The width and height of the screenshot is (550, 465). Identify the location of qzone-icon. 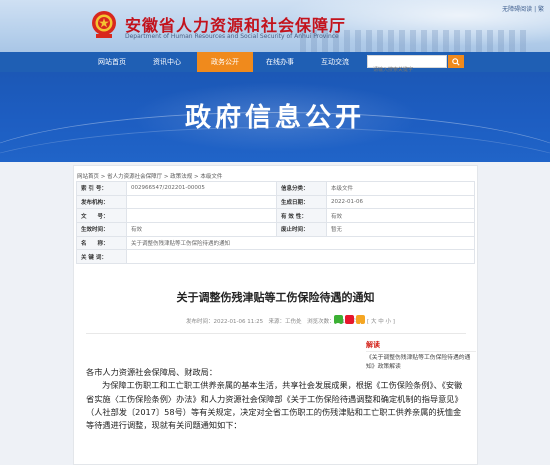
(360, 322).